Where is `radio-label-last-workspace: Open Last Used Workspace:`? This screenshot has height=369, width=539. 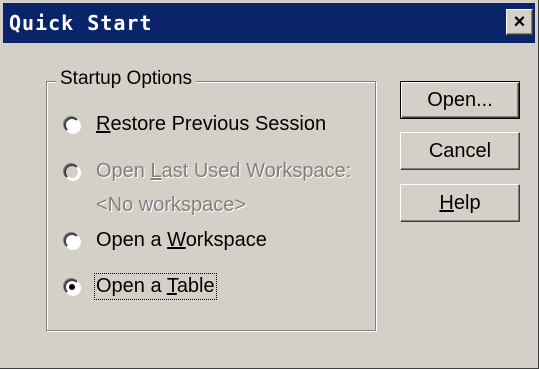 radio-label-last-workspace: Open Last Used Workspace: is located at coordinates (224, 171).